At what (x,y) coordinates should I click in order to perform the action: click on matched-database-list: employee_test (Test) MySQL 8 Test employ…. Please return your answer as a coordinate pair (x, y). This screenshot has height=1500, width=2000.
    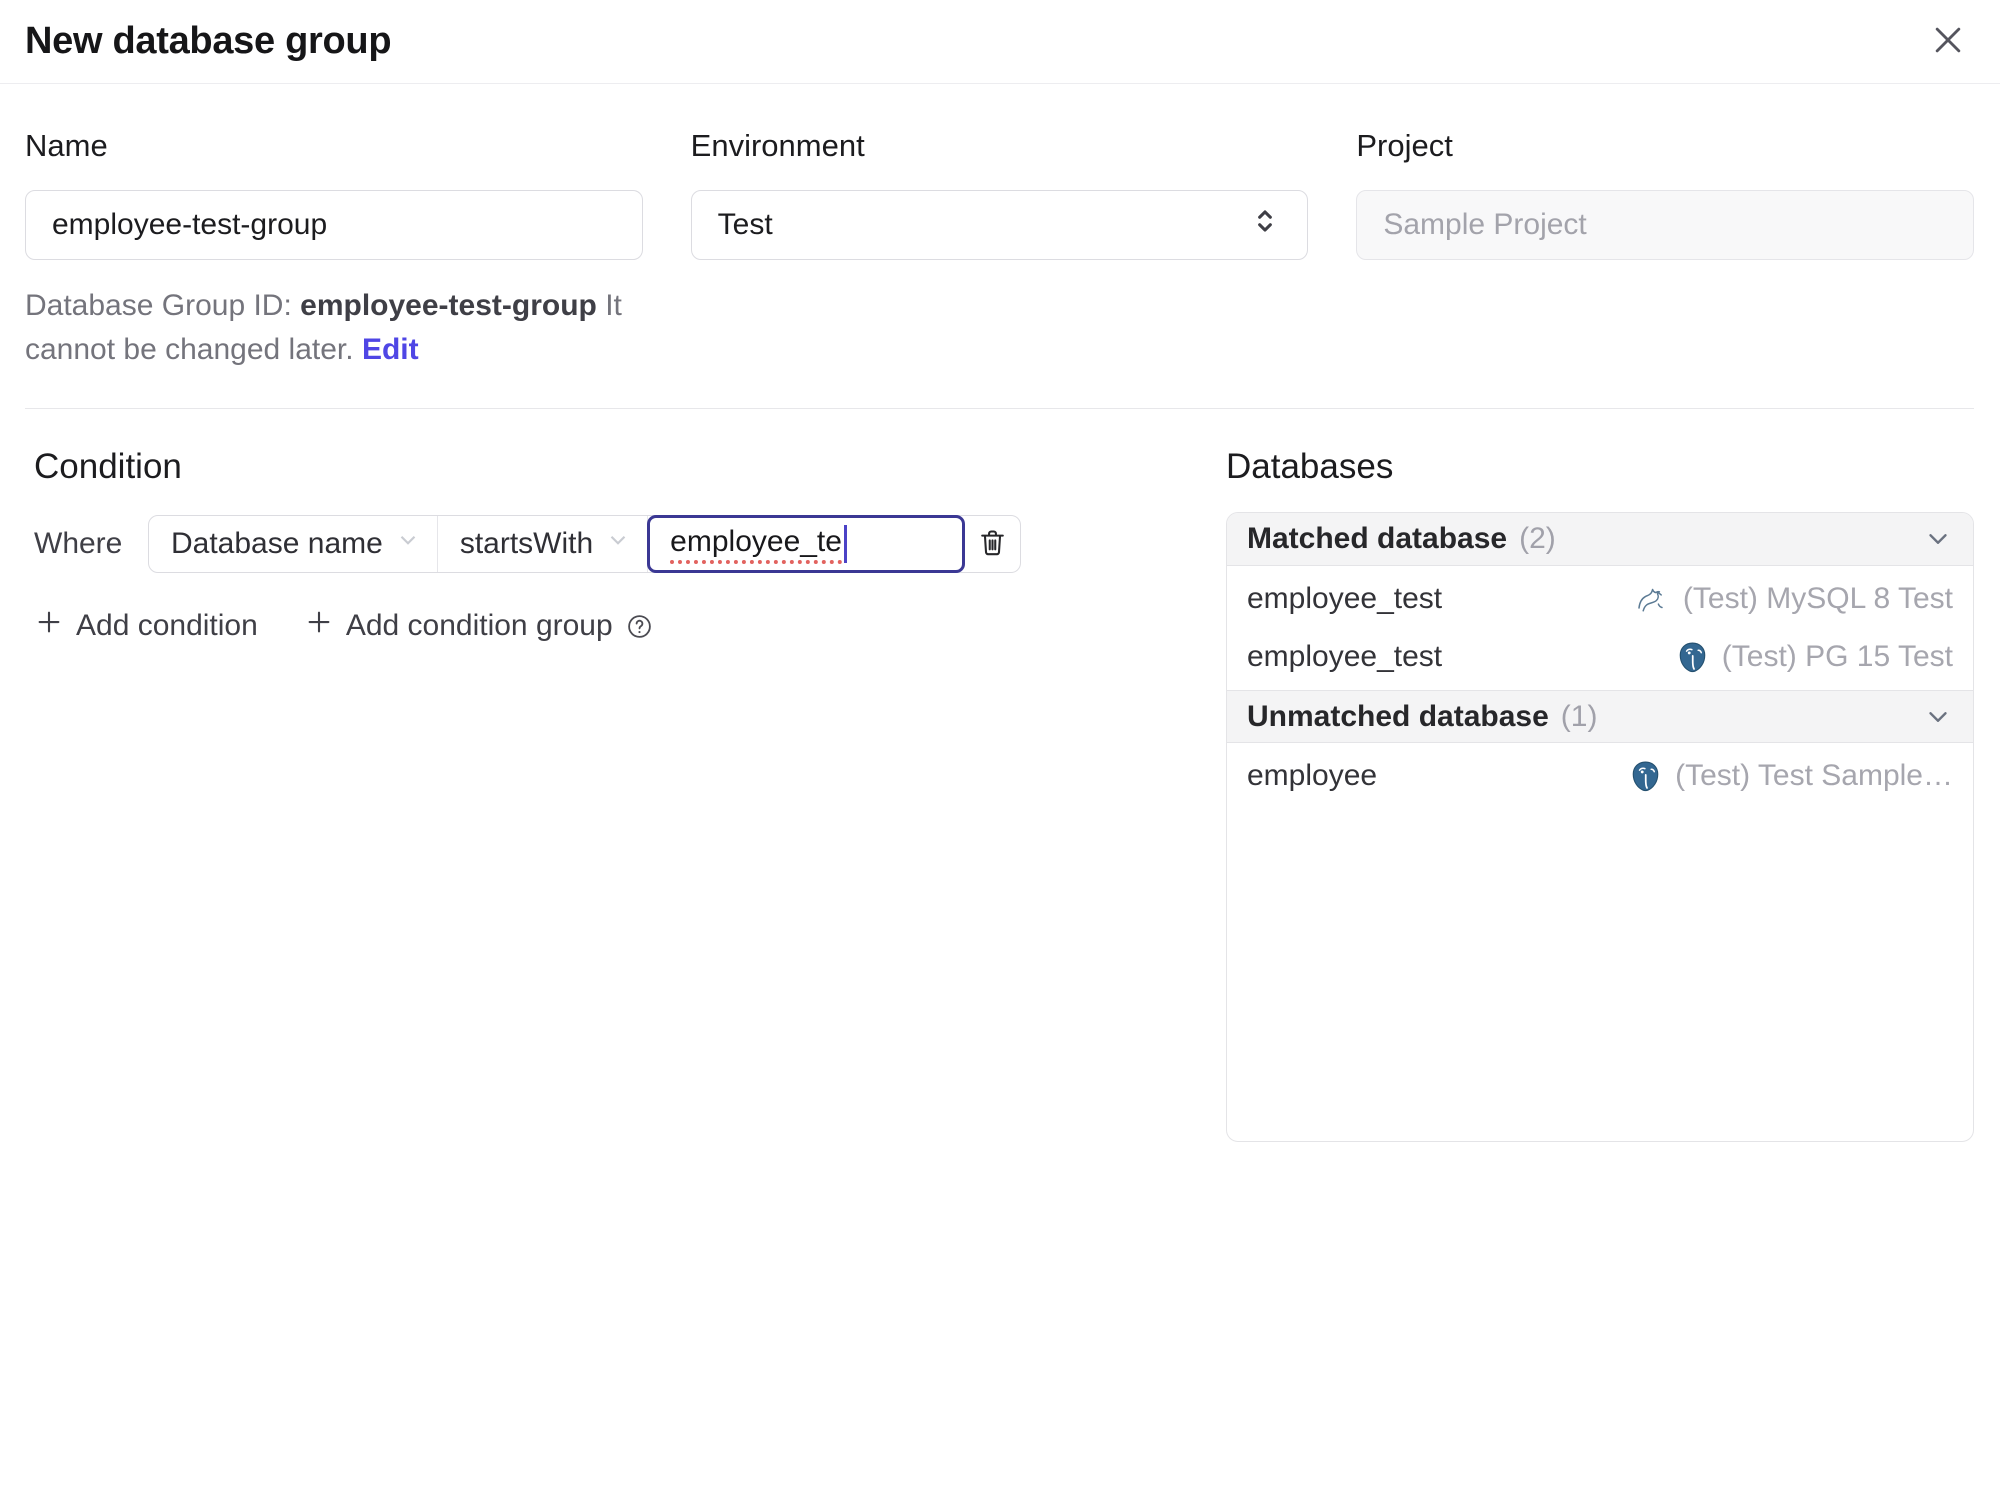
    Looking at the image, I should click on (1600, 628).